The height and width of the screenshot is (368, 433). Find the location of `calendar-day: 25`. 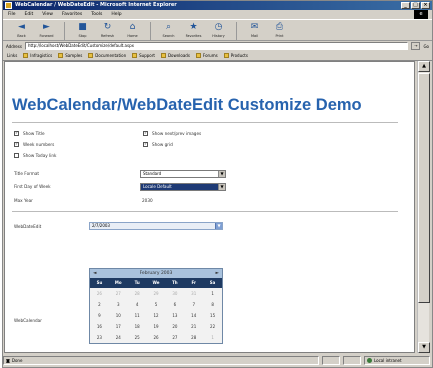

calendar-day: 25 is located at coordinates (137, 337).